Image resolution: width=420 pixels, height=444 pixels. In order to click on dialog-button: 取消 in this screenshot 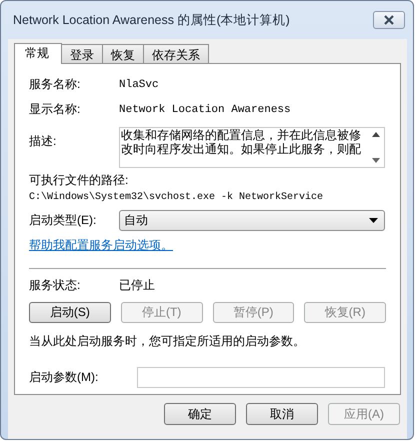, I will do `click(282, 414)`.